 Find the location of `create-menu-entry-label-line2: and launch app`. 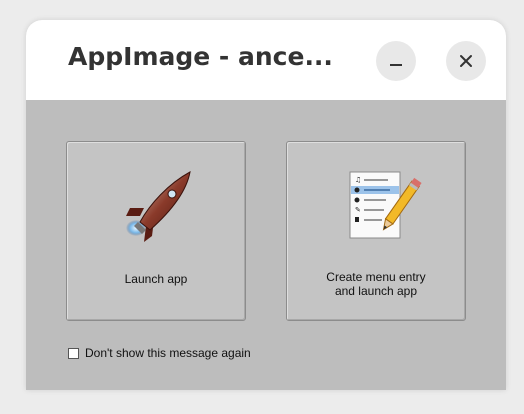

create-menu-entry-label-line2: and launch app is located at coordinates (376, 291).